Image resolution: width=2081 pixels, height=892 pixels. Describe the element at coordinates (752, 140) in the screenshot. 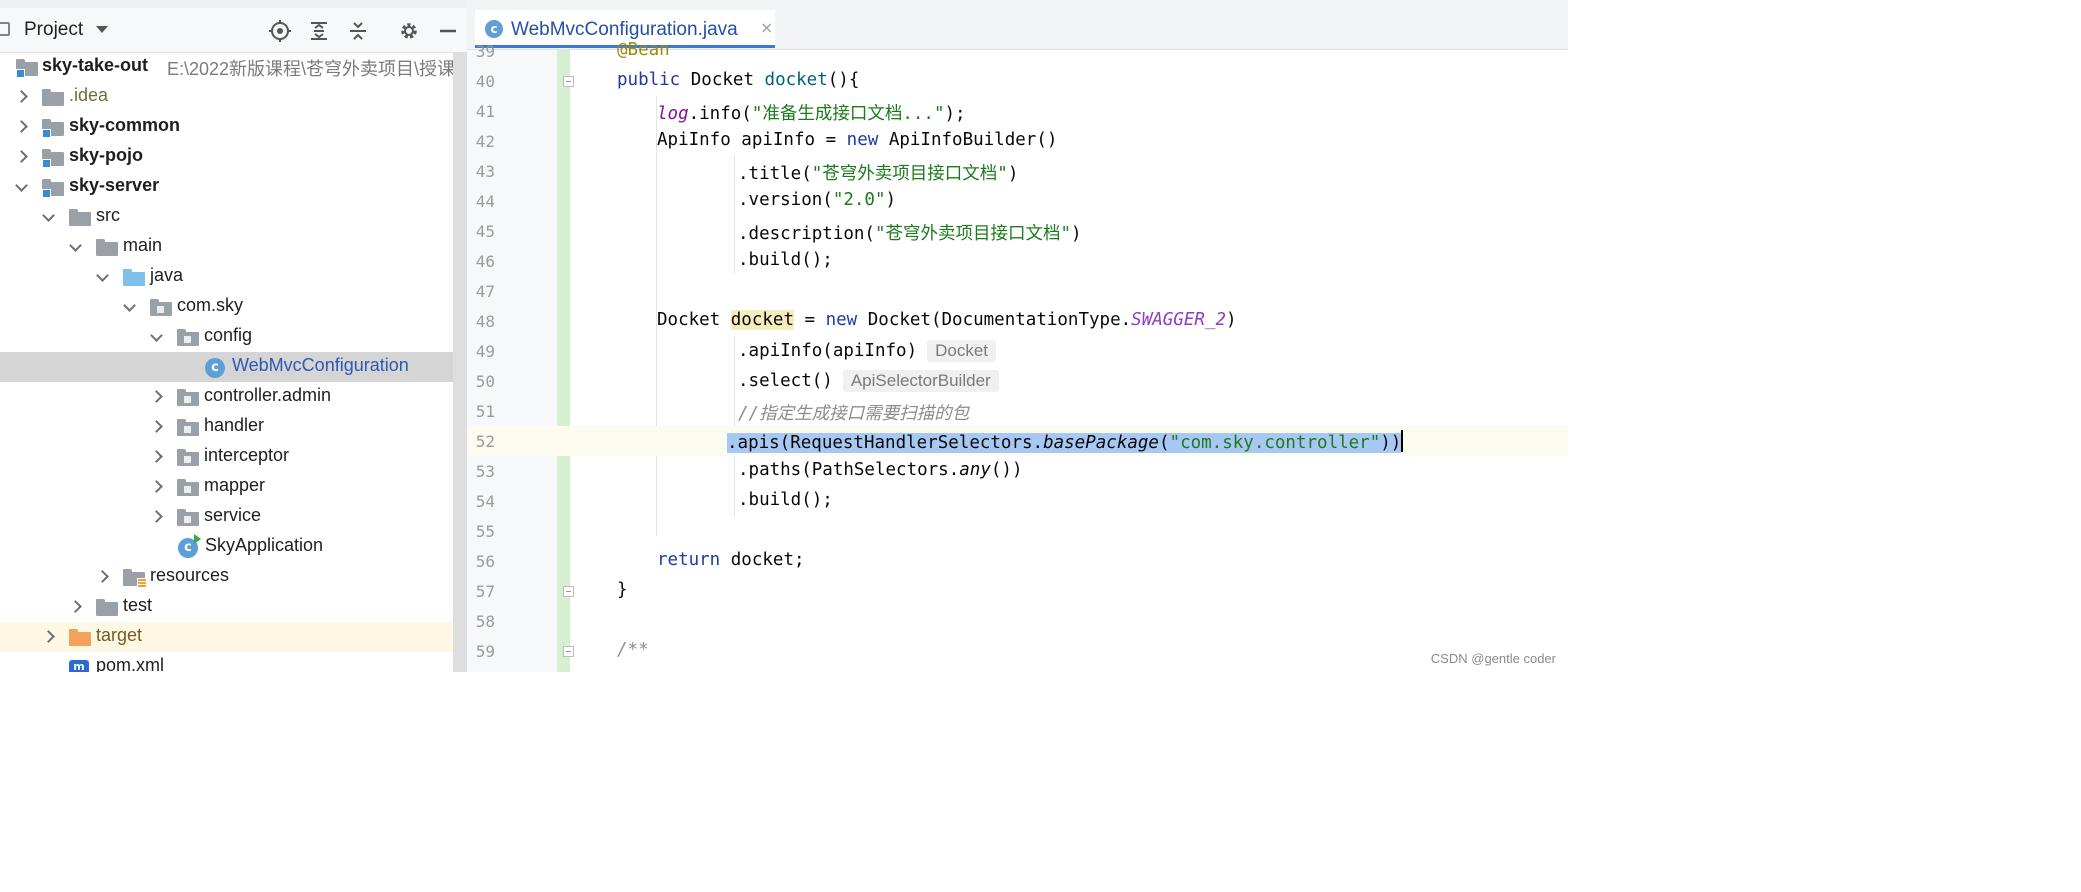

I see `code-token: ApiInfo apiInfo =` at that location.